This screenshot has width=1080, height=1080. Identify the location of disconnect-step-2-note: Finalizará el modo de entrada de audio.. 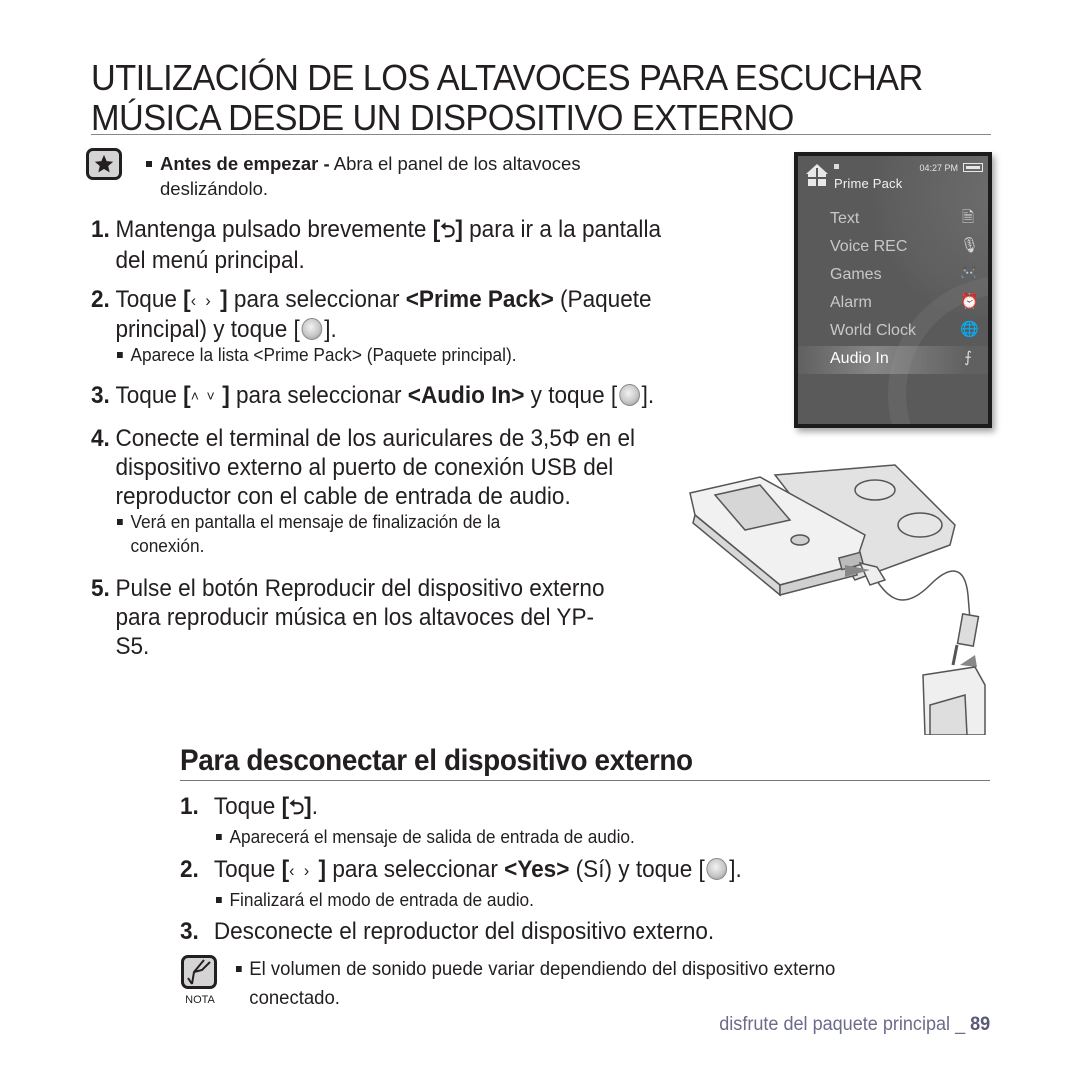
(375, 900).